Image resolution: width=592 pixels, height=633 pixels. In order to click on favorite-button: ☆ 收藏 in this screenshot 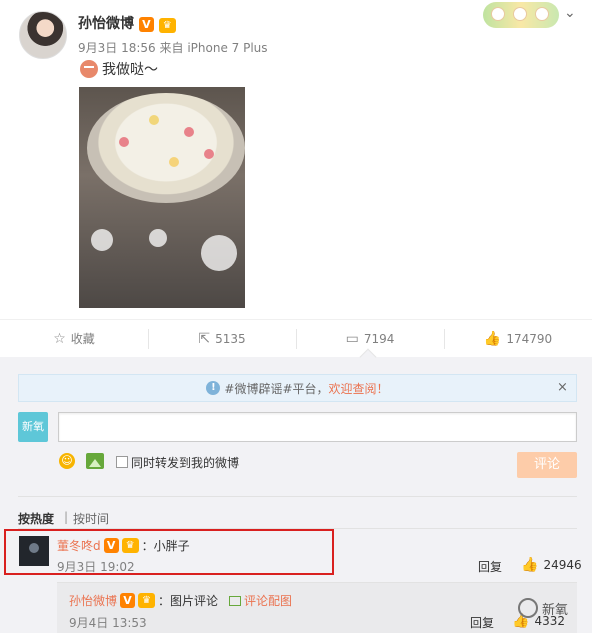, I will do `click(74, 338)`.